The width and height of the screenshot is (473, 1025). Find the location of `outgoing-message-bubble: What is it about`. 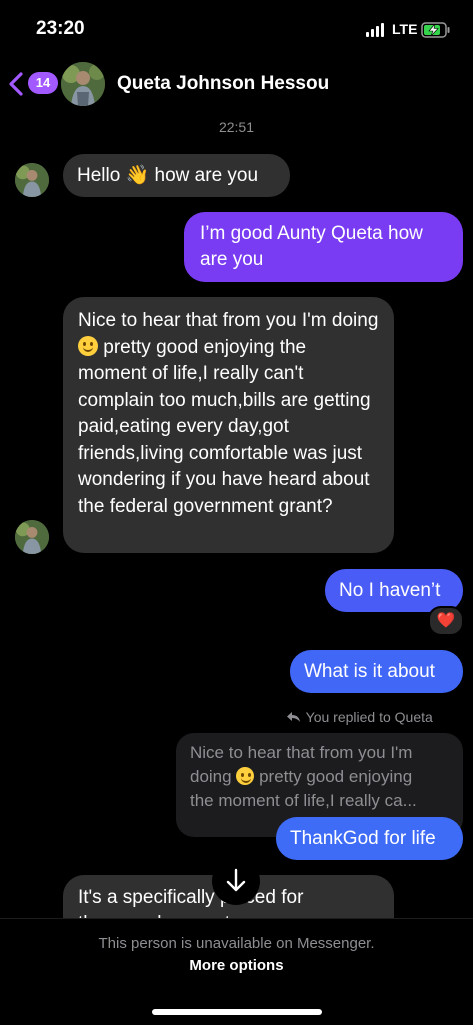

outgoing-message-bubble: What is it about is located at coordinates (376, 671).